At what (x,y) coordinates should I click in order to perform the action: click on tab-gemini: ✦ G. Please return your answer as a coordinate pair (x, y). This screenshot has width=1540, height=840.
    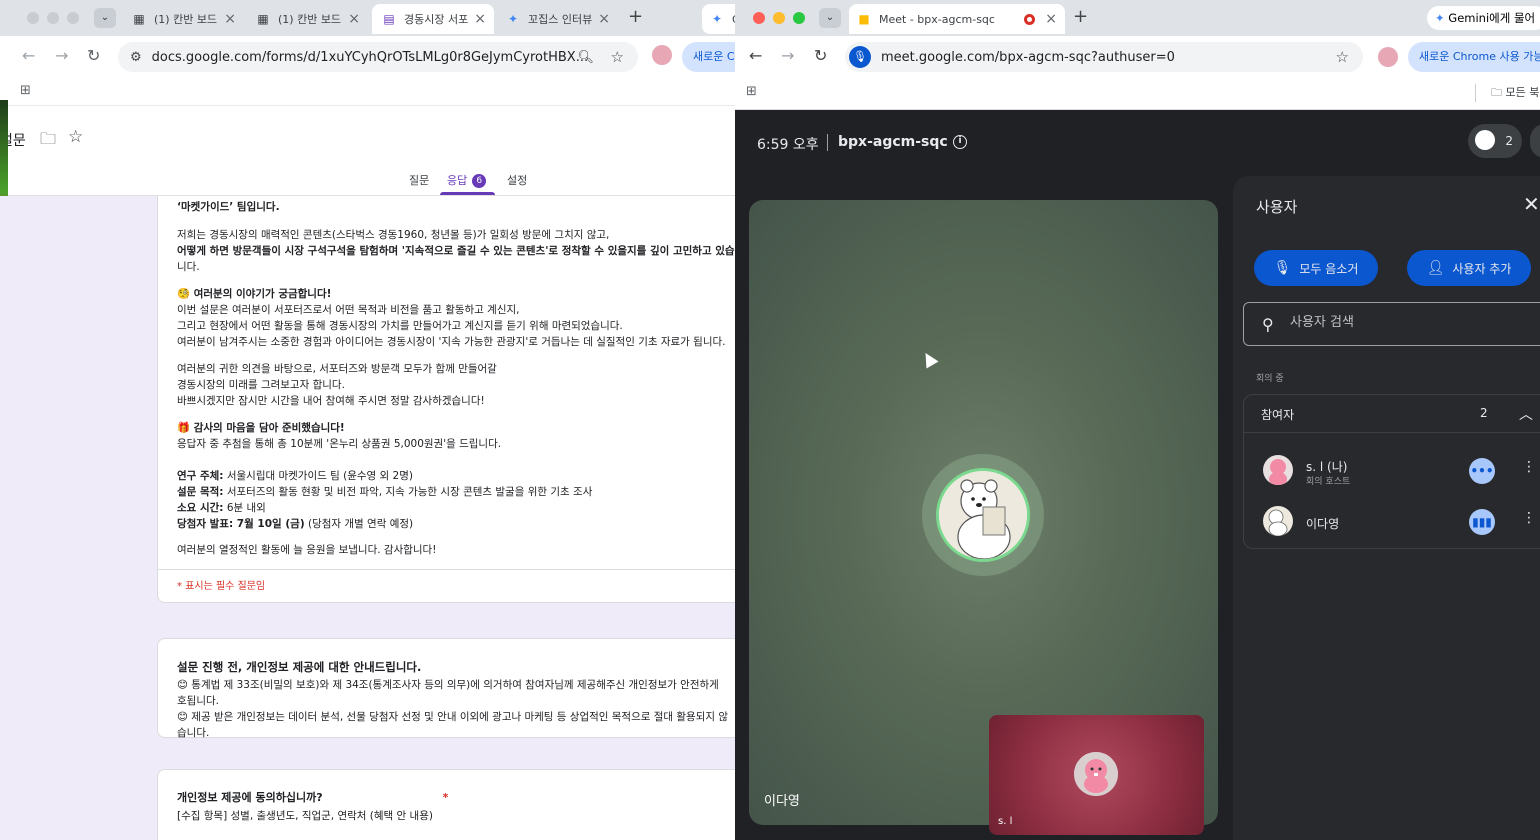
    Looking at the image, I should click on (718, 19).